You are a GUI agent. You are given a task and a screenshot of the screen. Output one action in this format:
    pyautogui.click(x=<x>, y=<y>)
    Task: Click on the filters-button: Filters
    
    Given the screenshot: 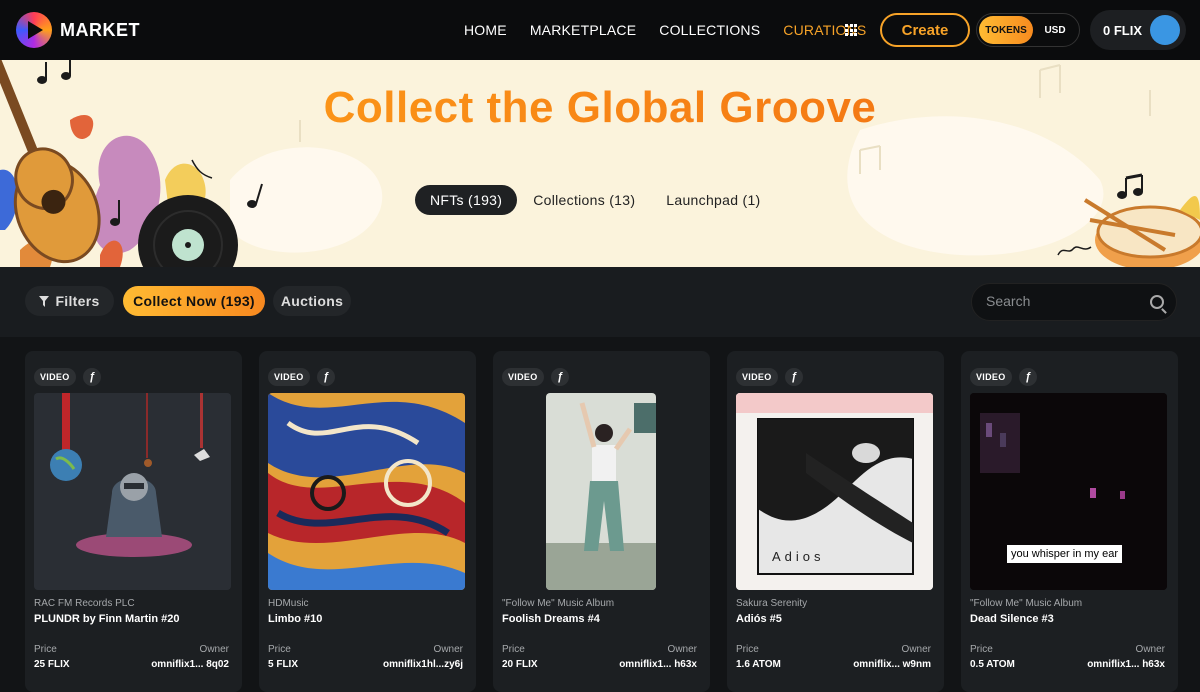 What is the action you would take?
    pyautogui.click(x=69, y=301)
    